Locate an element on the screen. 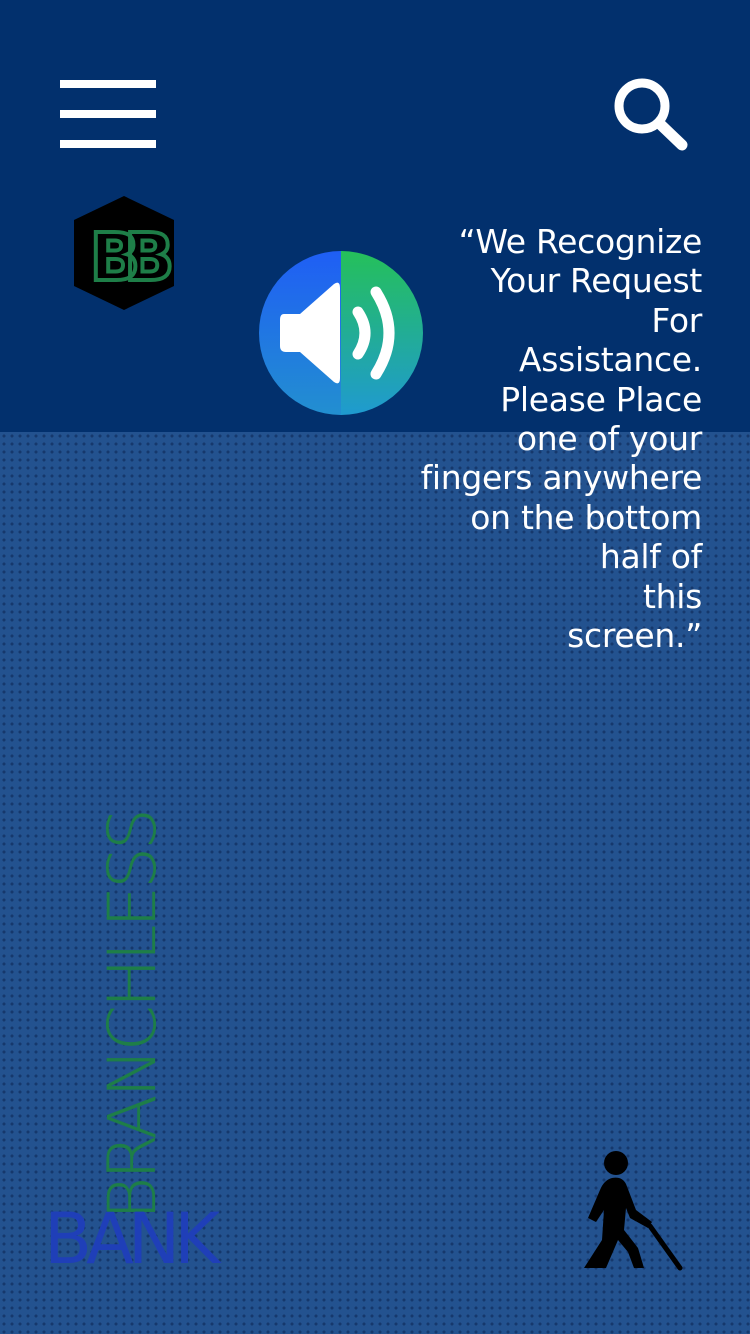 This screenshot has width=750, height=1334. message-line: this is located at coordinates (672, 596).